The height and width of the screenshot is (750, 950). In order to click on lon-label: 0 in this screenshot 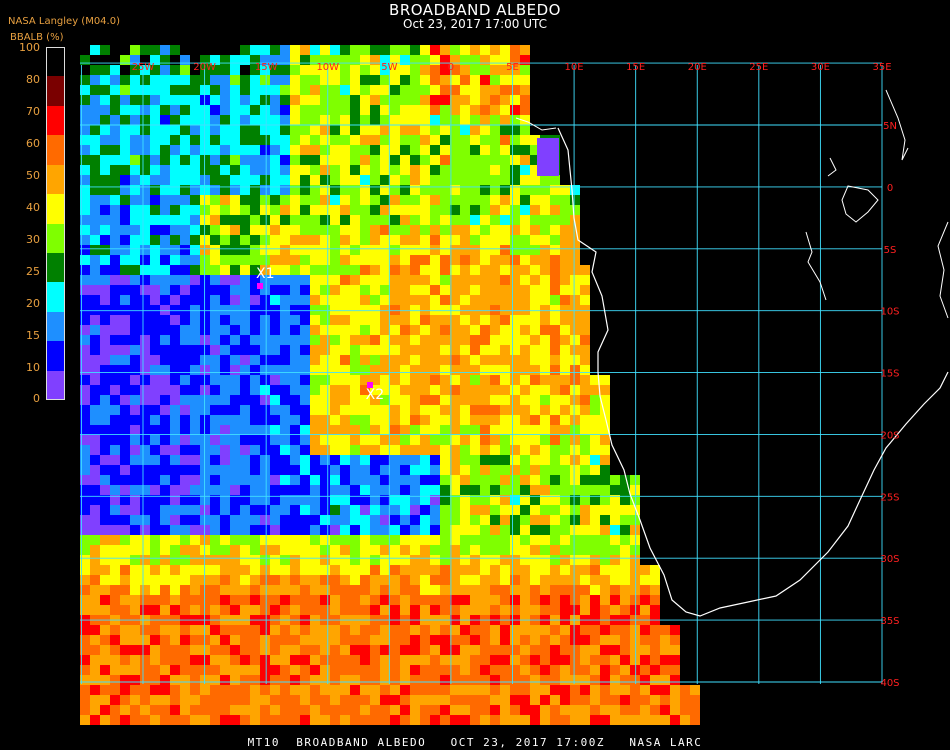, I will do `click(451, 67)`.